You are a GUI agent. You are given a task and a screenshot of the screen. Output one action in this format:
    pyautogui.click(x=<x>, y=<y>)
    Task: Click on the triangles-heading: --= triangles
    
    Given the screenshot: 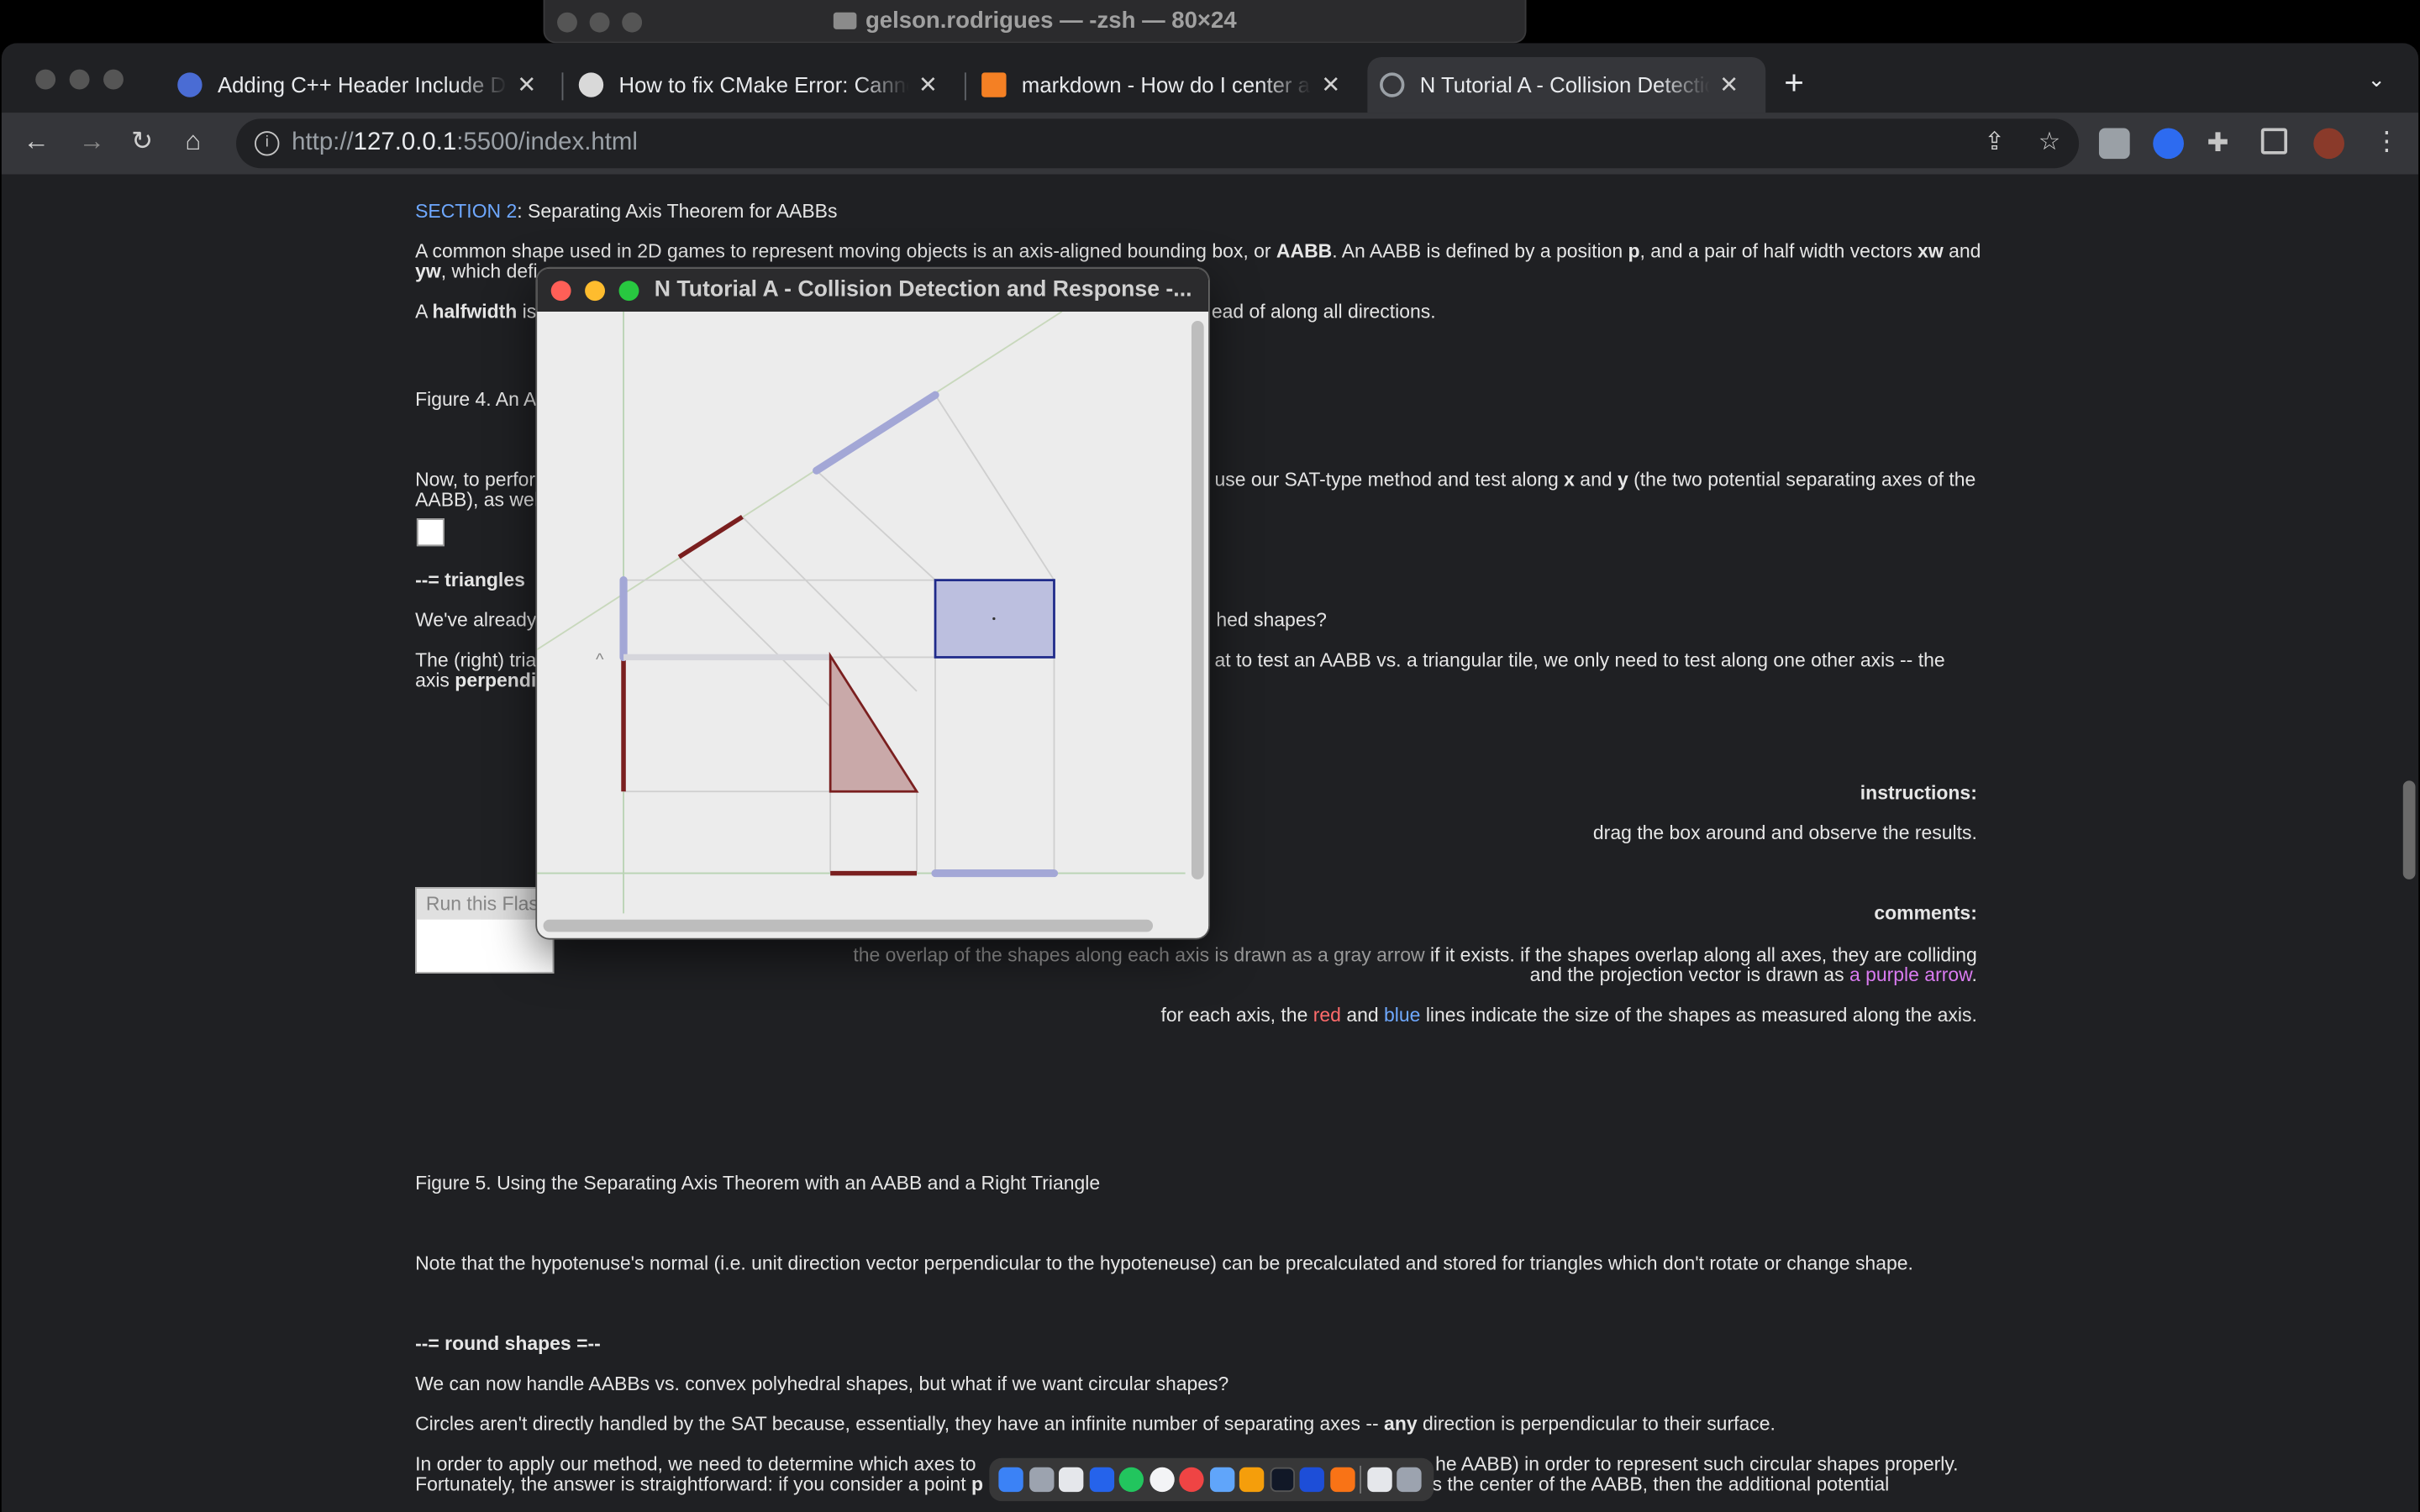 What is the action you would take?
    pyautogui.click(x=470, y=580)
    